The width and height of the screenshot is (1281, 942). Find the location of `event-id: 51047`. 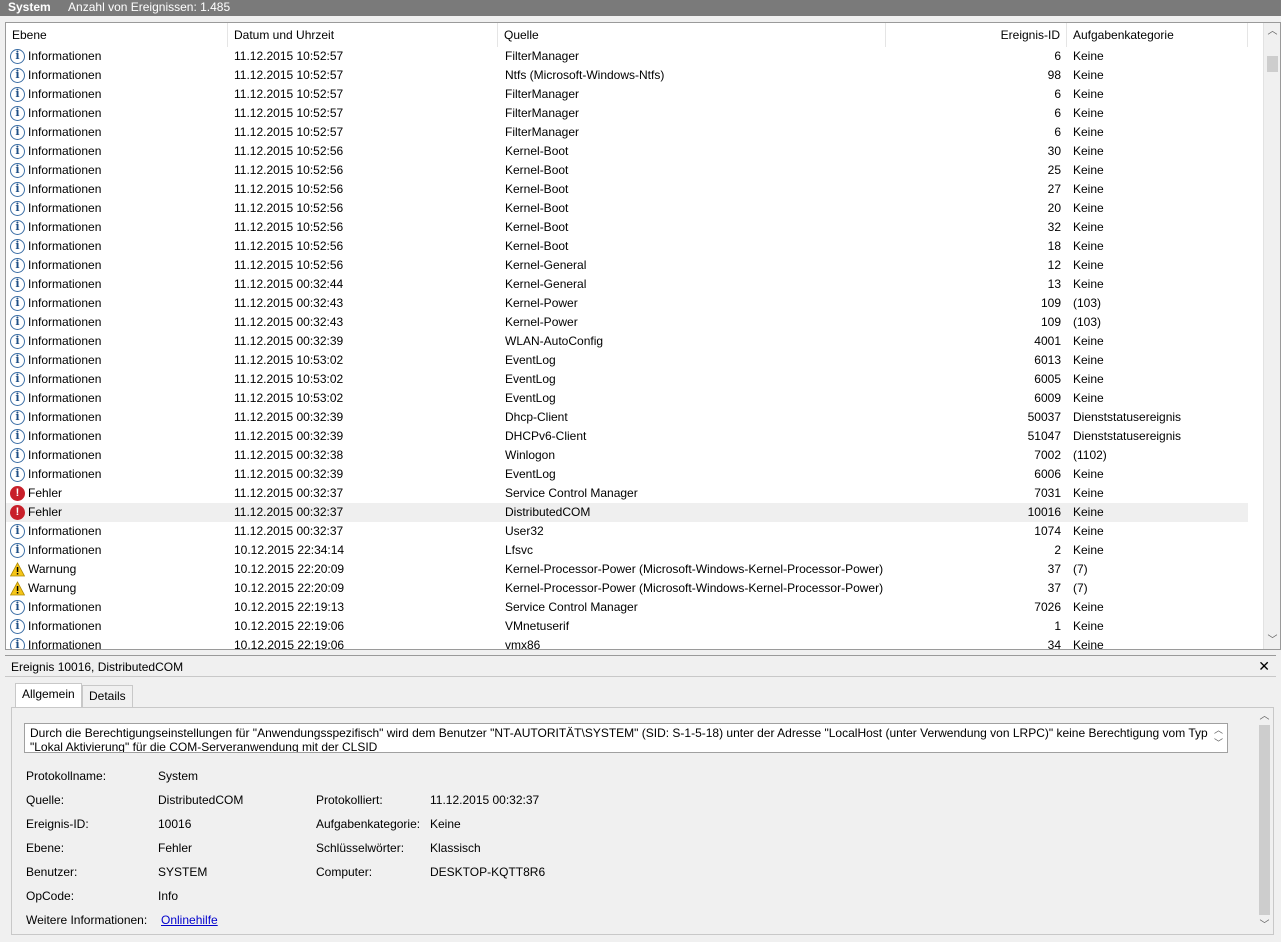

event-id: 51047 is located at coordinates (1044, 436).